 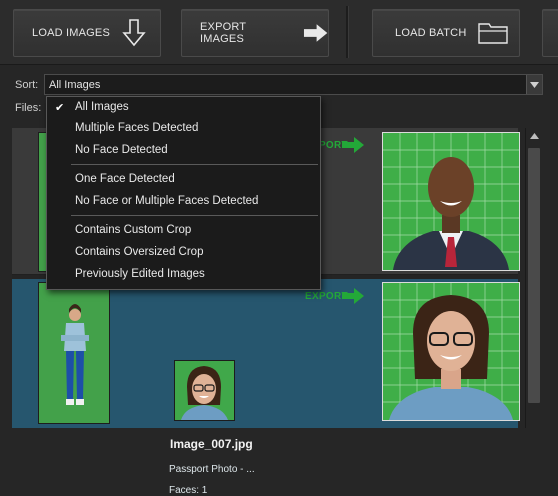 I want to click on menu-item-label: One Face Detected, so click(x=125, y=179).